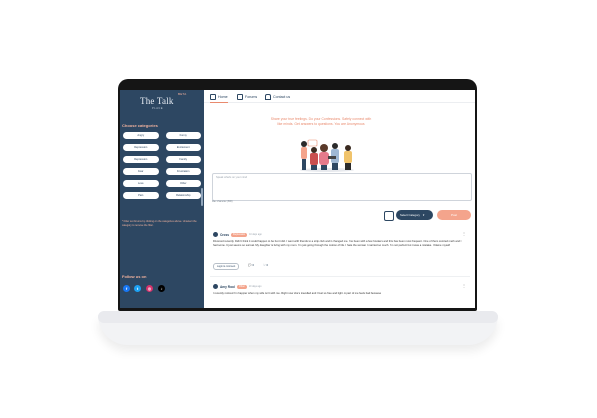 This screenshot has width=597, height=418. Describe the element at coordinates (158, 108) in the screenshot. I see `logo-subtitle: PLACE` at that location.